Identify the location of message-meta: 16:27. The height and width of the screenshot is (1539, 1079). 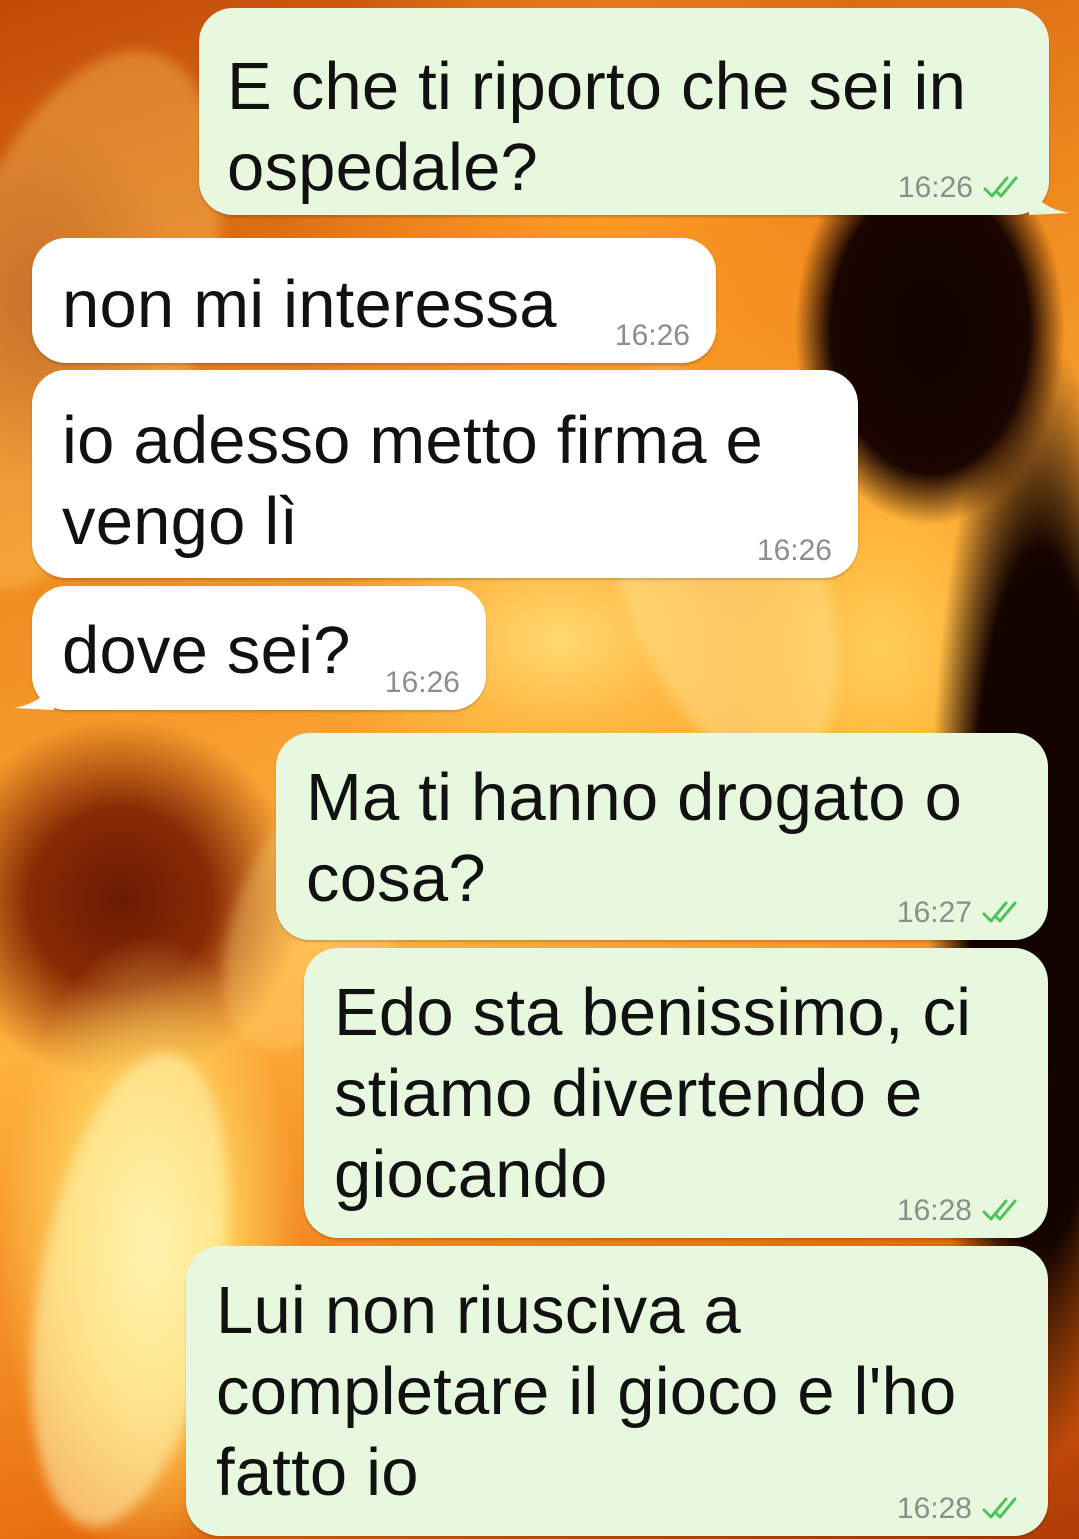
(961, 913).